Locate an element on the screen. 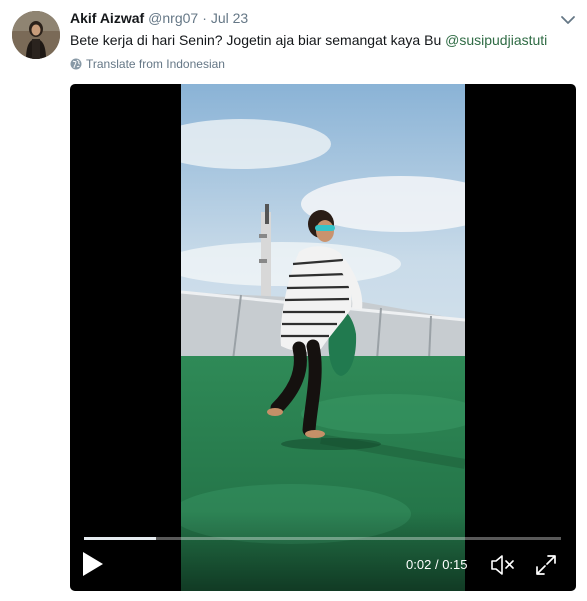 The height and width of the screenshot is (601, 587). fullscreen-button is located at coordinates (546, 565).